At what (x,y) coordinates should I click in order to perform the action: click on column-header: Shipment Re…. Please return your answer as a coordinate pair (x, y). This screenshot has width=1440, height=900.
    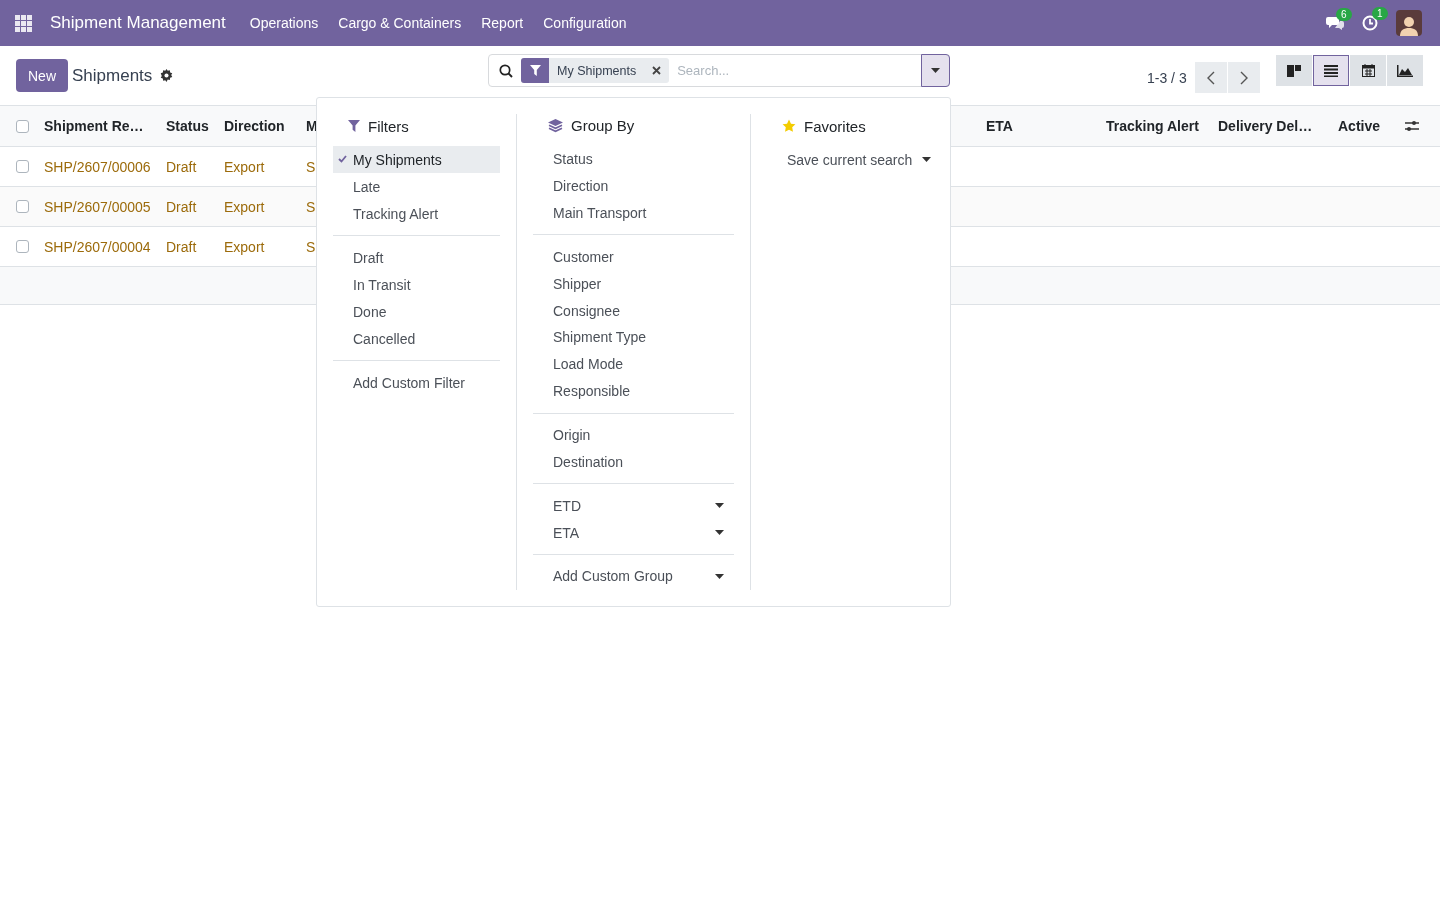
    Looking at the image, I should click on (97, 126).